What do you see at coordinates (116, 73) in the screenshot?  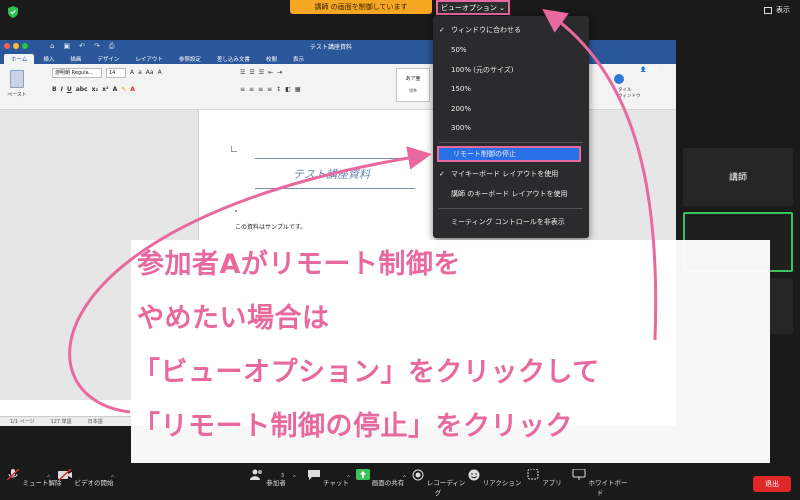 I see `font-size-select: 14` at bounding box center [116, 73].